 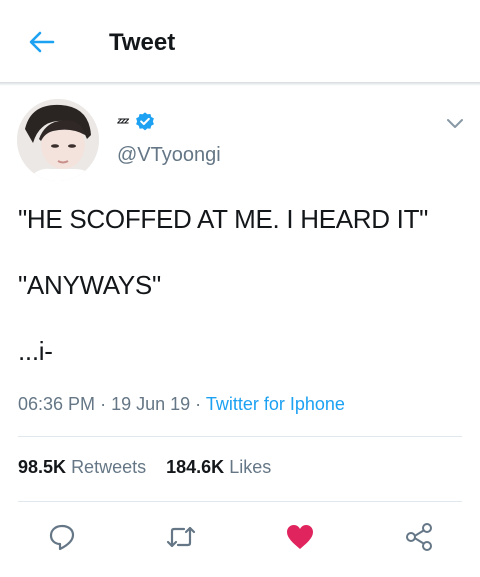 I want to click on avatar, so click(x=58, y=140).